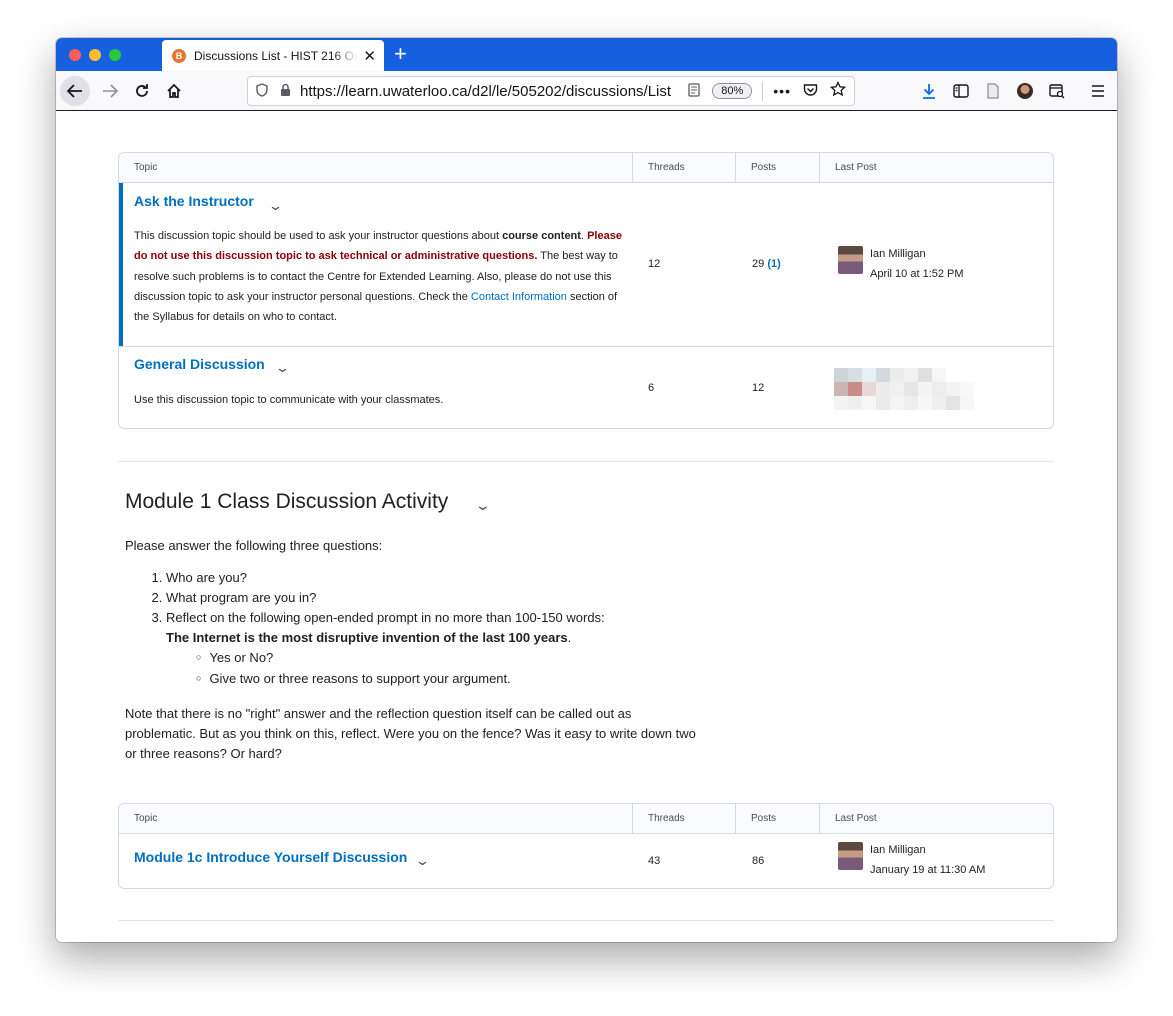  I want to click on maximize-window-button, so click(115, 55).